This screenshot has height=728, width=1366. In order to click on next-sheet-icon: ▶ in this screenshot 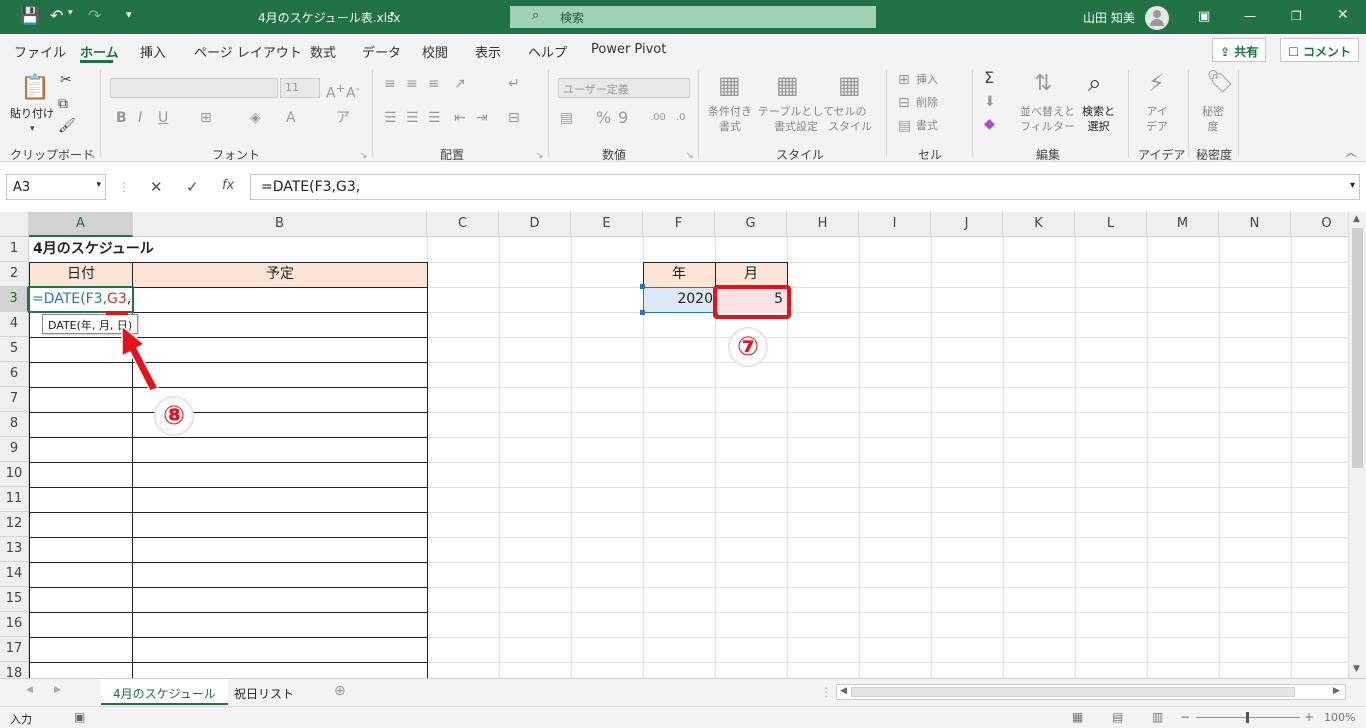, I will do `click(57, 690)`.